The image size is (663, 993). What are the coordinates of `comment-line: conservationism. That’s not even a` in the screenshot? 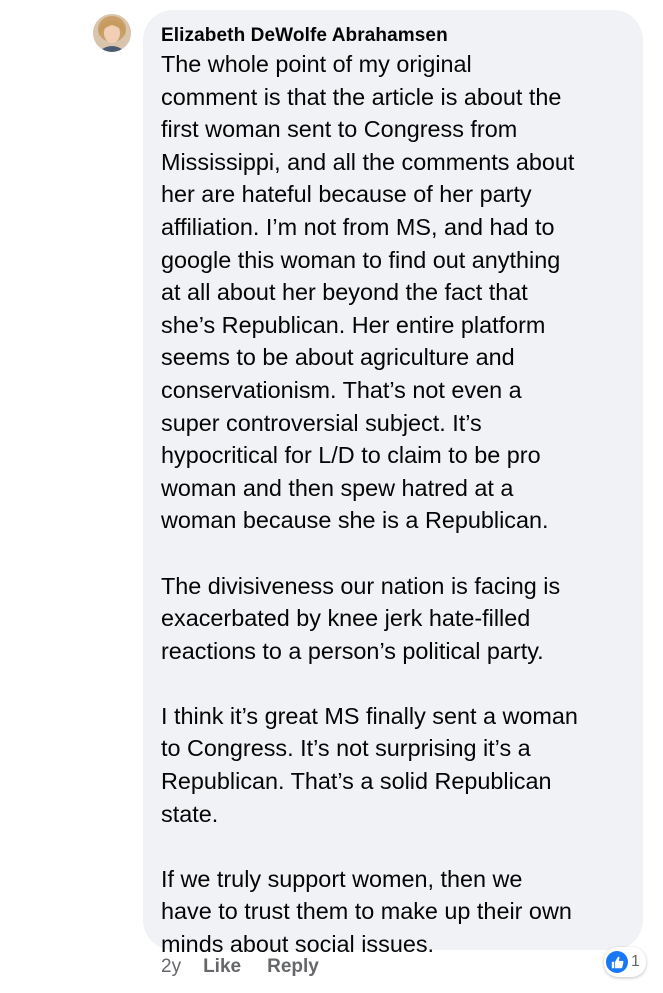 It's located at (341, 389).